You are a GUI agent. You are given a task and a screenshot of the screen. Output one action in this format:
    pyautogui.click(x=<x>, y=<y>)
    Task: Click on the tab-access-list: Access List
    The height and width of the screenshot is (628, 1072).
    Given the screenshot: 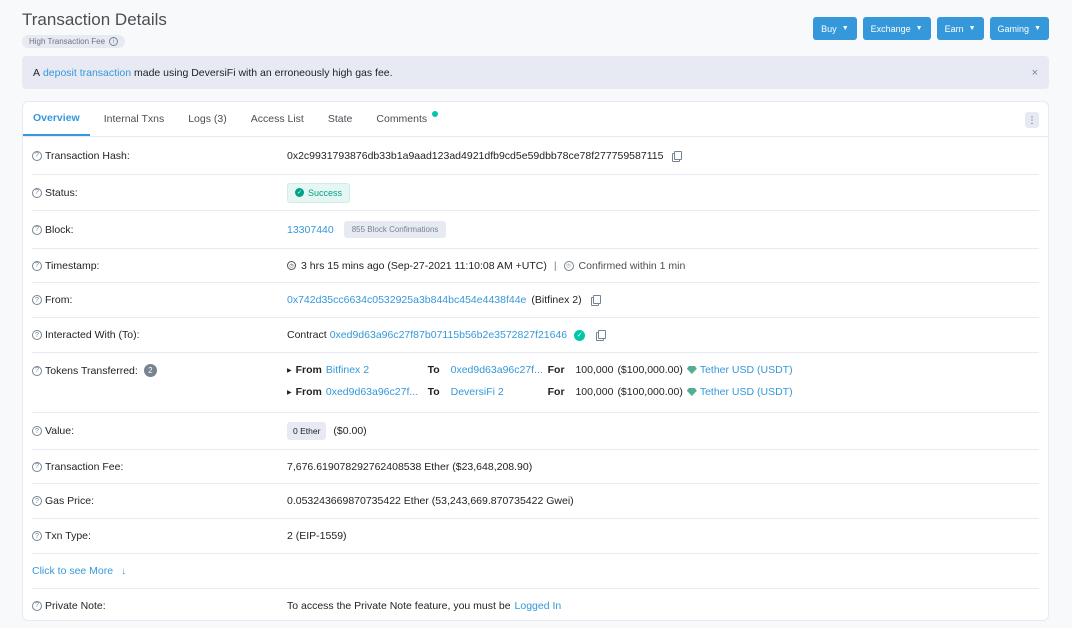 What is the action you would take?
    pyautogui.click(x=277, y=119)
    